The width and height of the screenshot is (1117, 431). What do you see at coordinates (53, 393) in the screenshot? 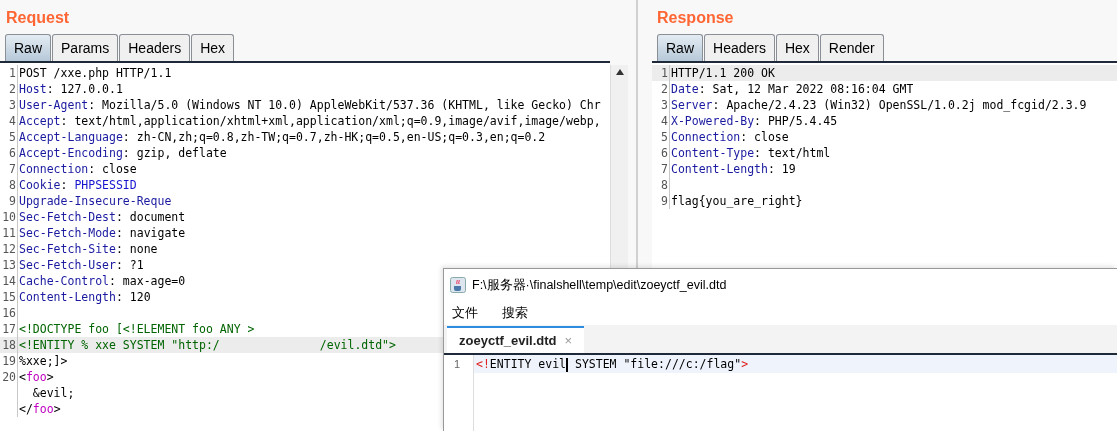
I see `code-token: &evil;` at bounding box center [53, 393].